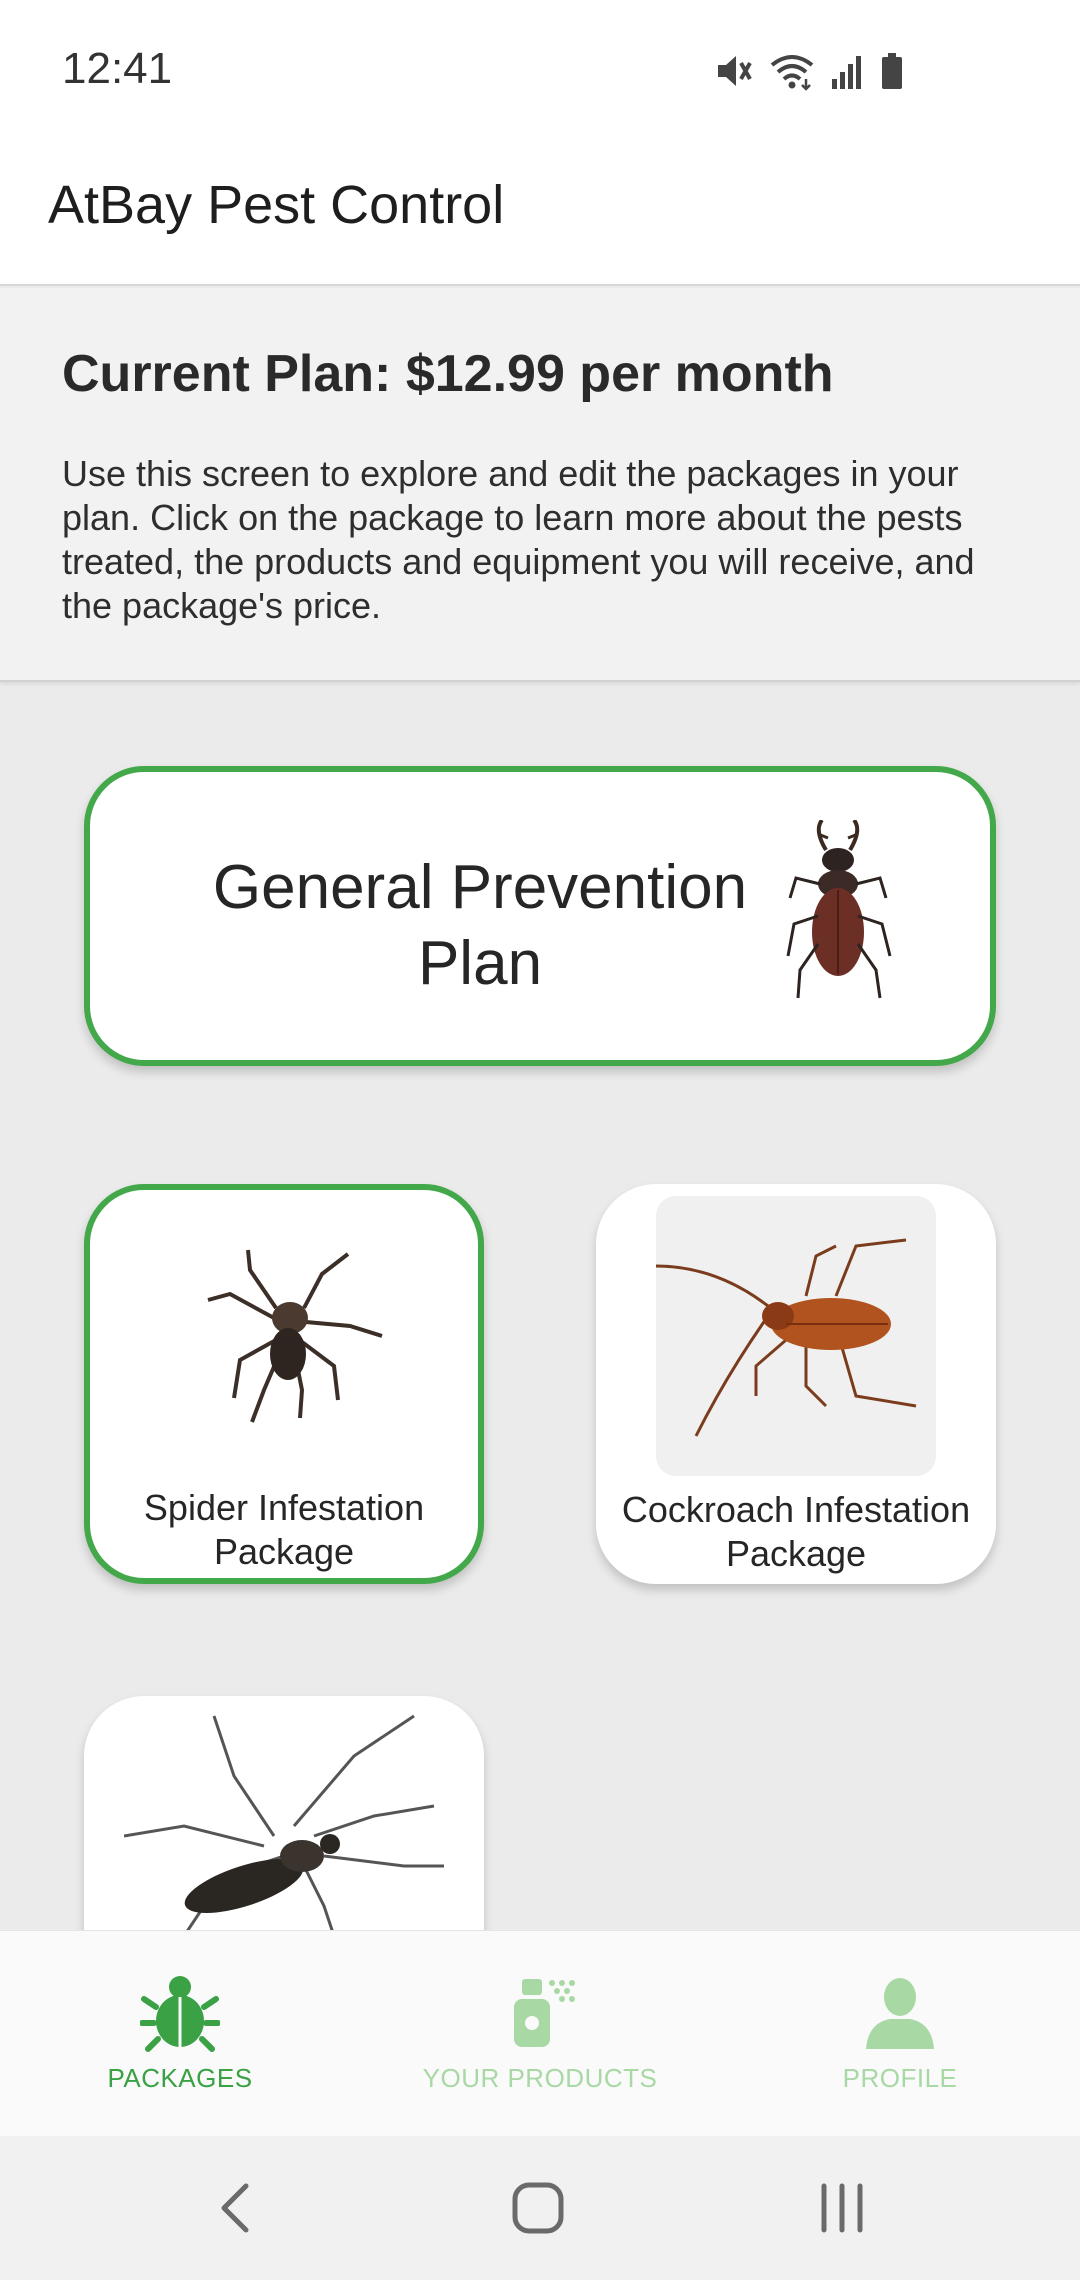  I want to click on app-title: AtBay Pest Control, so click(276, 205).